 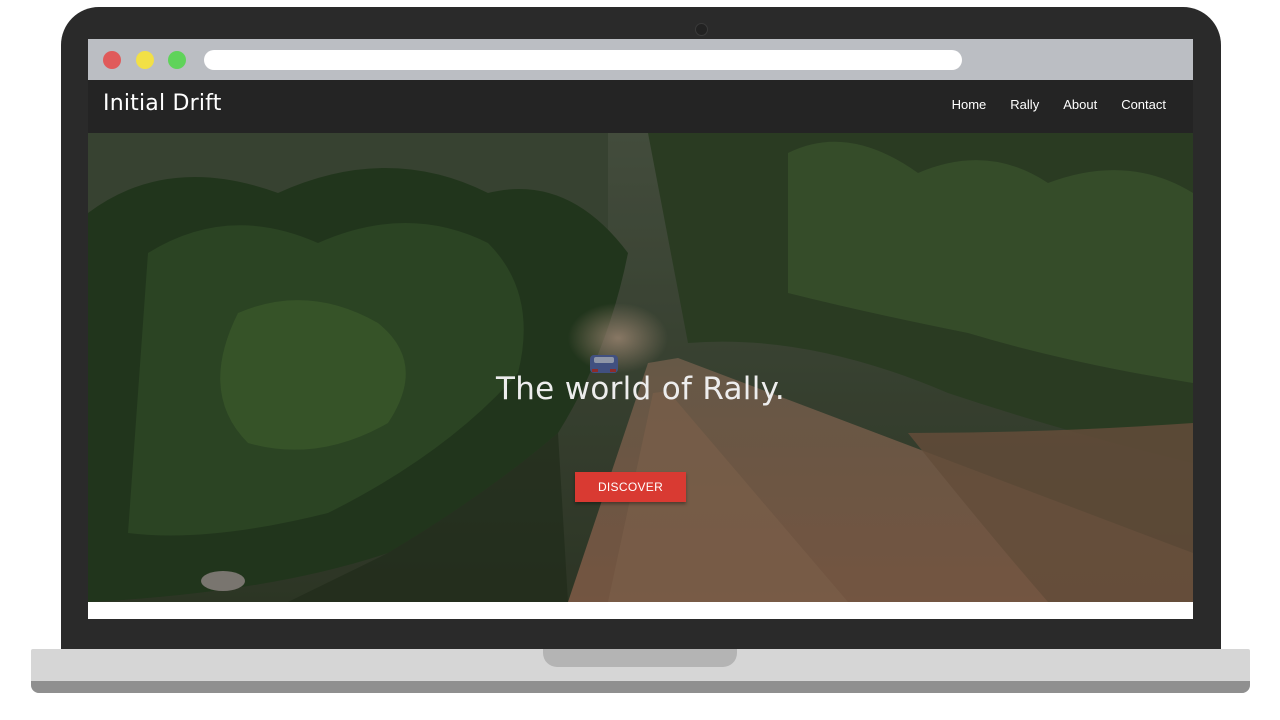 I want to click on hero-title: The world of Rally., so click(x=640, y=389).